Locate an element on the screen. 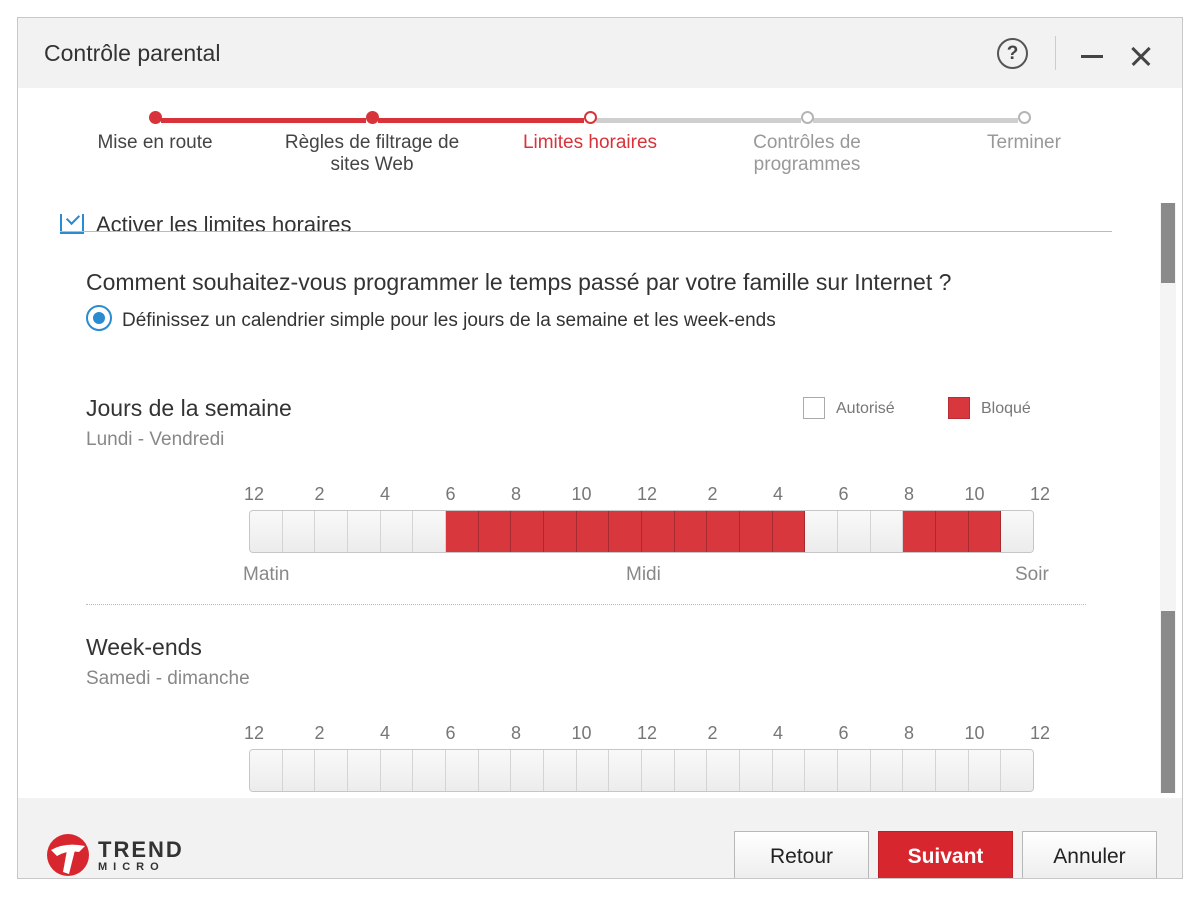  weekends-time-grid is located at coordinates (641, 770).